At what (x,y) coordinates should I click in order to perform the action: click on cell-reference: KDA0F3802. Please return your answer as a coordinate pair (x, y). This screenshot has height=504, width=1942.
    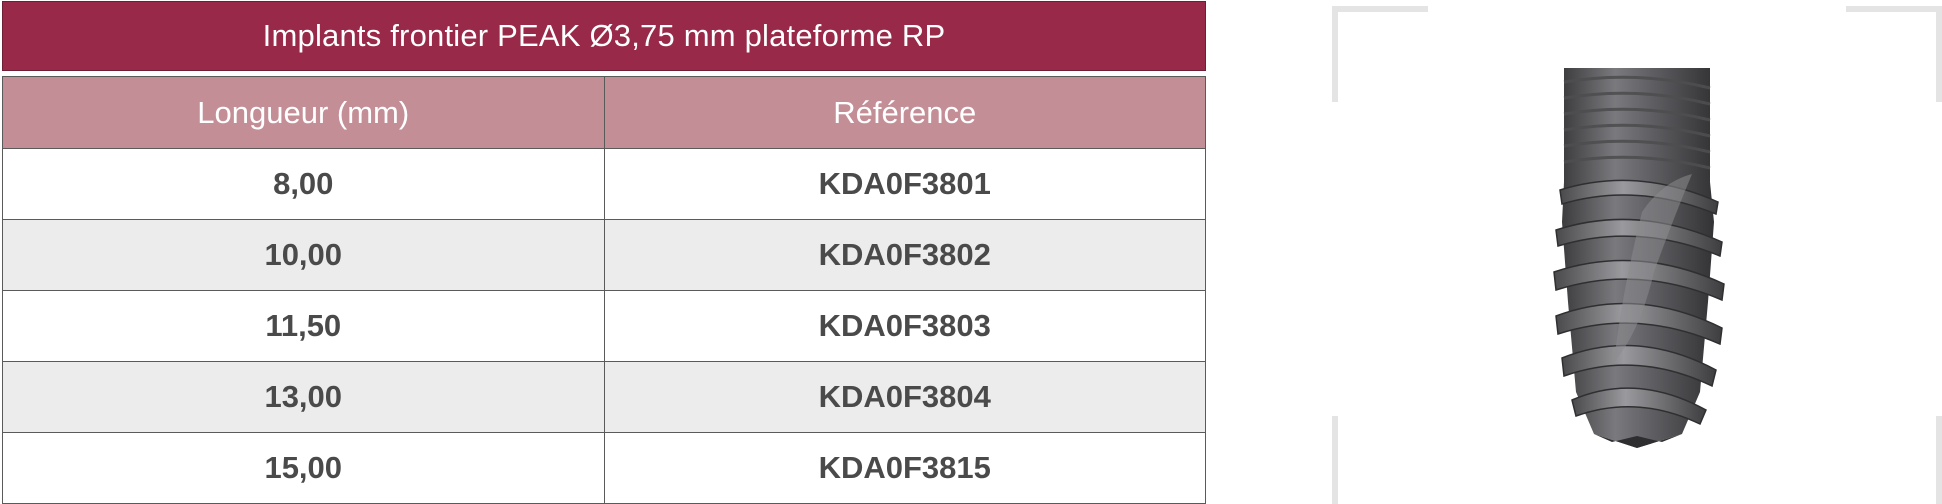
    Looking at the image, I should click on (904, 255).